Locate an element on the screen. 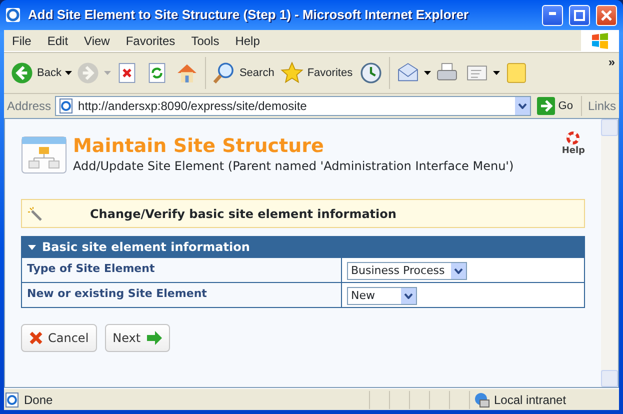 Image resolution: width=623 pixels, height=414 pixels. links-button: Links is located at coordinates (602, 106).